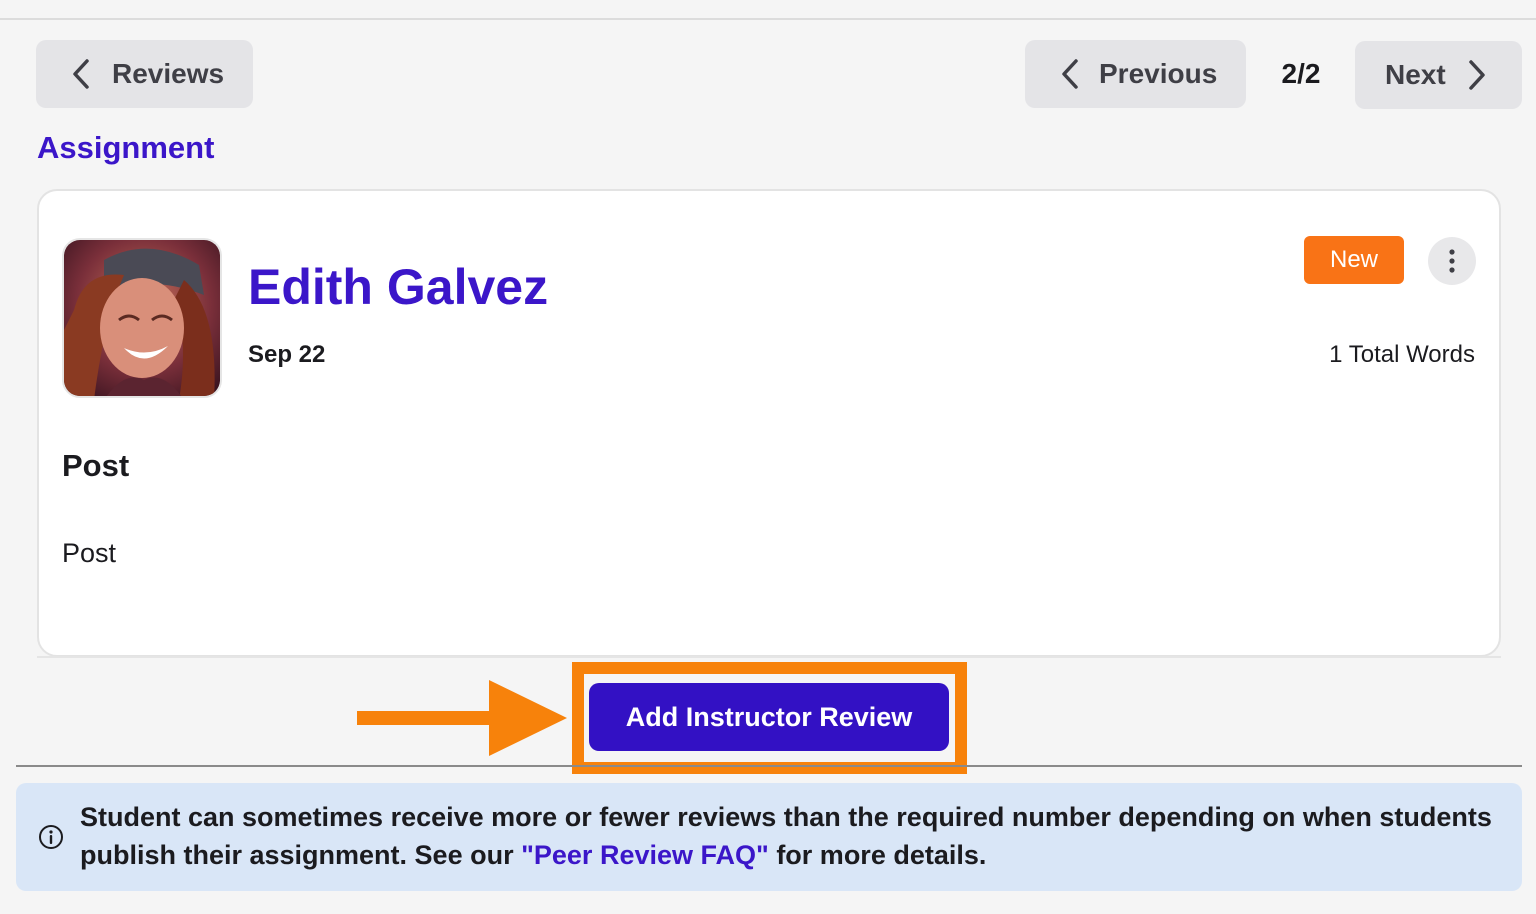 The width and height of the screenshot is (1536, 914). I want to click on author-name: Edith Galvez, so click(398, 287).